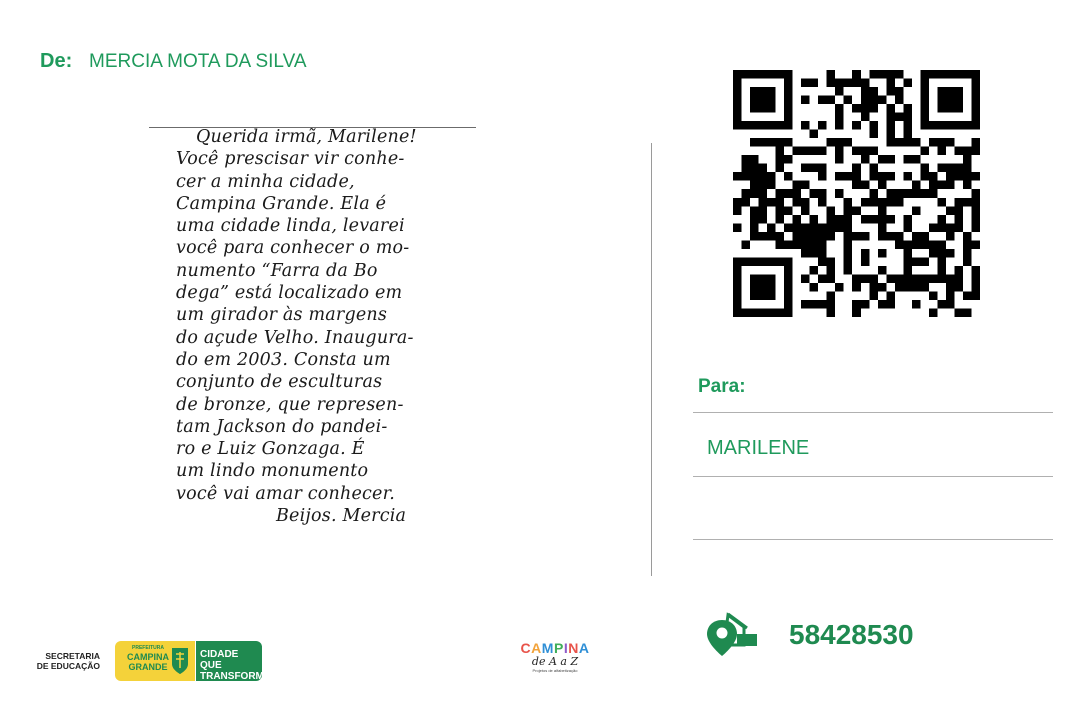  What do you see at coordinates (279, 382) in the screenshot?
I see `letter-line: conjunto de esculturas` at bounding box center [279, 382].